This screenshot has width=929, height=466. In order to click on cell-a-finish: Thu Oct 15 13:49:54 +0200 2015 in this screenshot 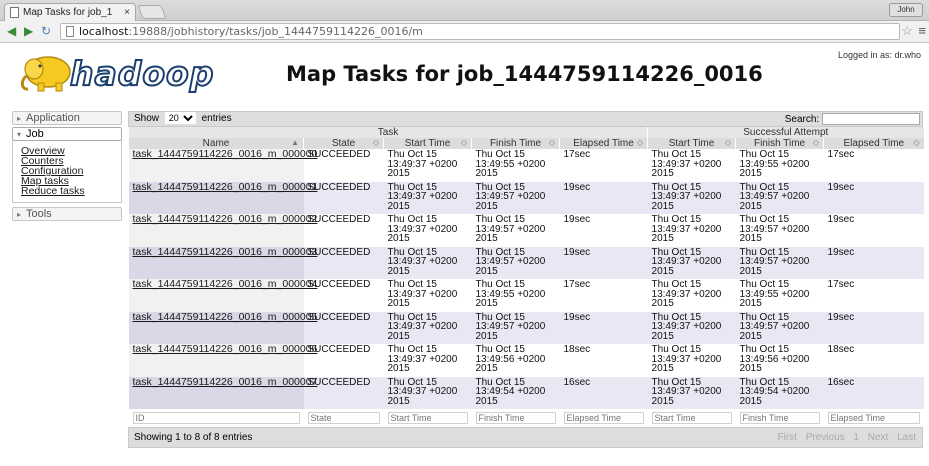, I will do `click(779, 392)`.